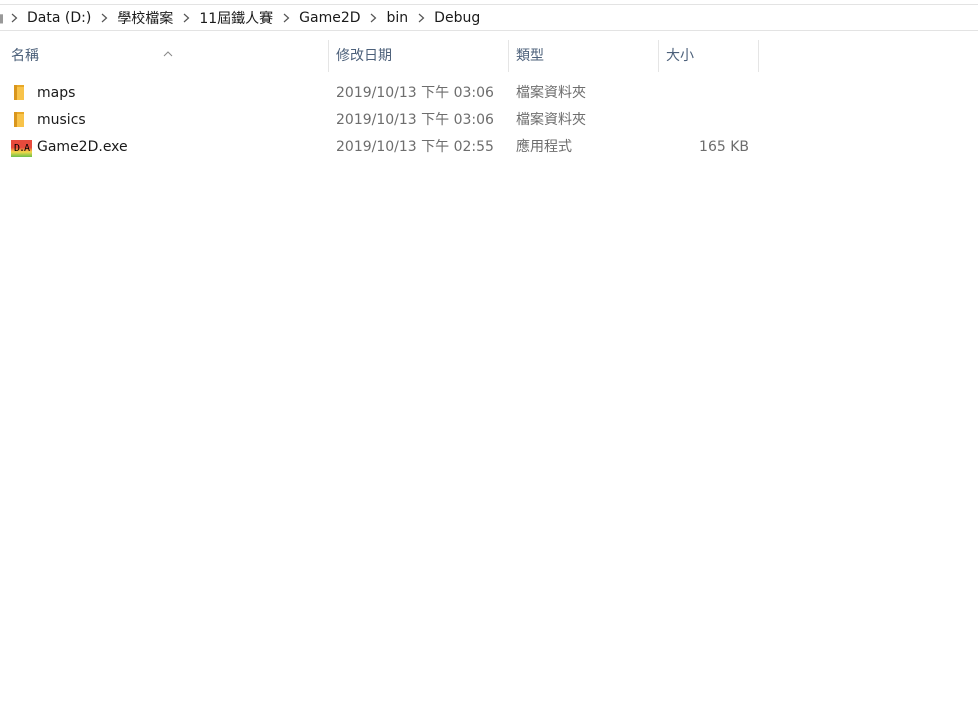 Image resolution: width=978 pixels, height=726 pixels. Describe the element at coordinates (489, 17) in the screenshot. I see `address-bar: ■ Data (D:) 學校檔案 11屆鐵人賽 Game2D bin Debug` at that location.